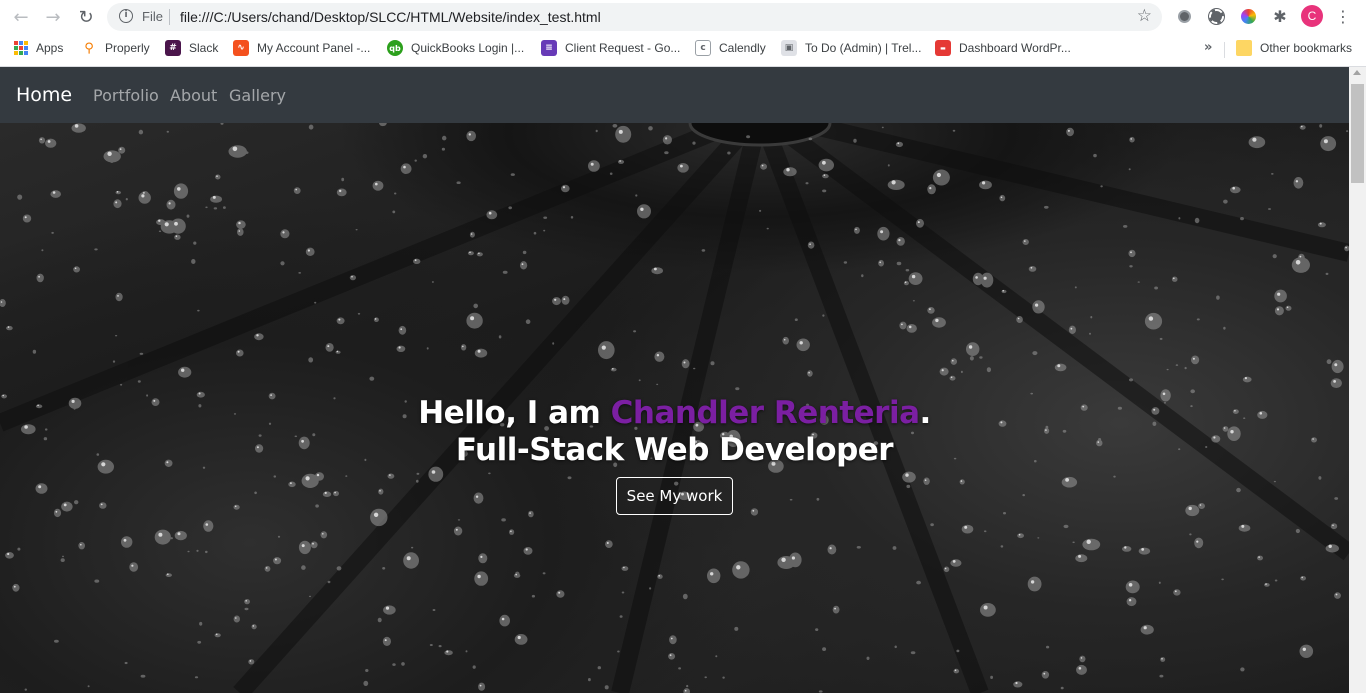 The width and height of the screenshot is (1366, 693). I want to click on extensions-puzzle-icon: ✱, so click(1280, 16).